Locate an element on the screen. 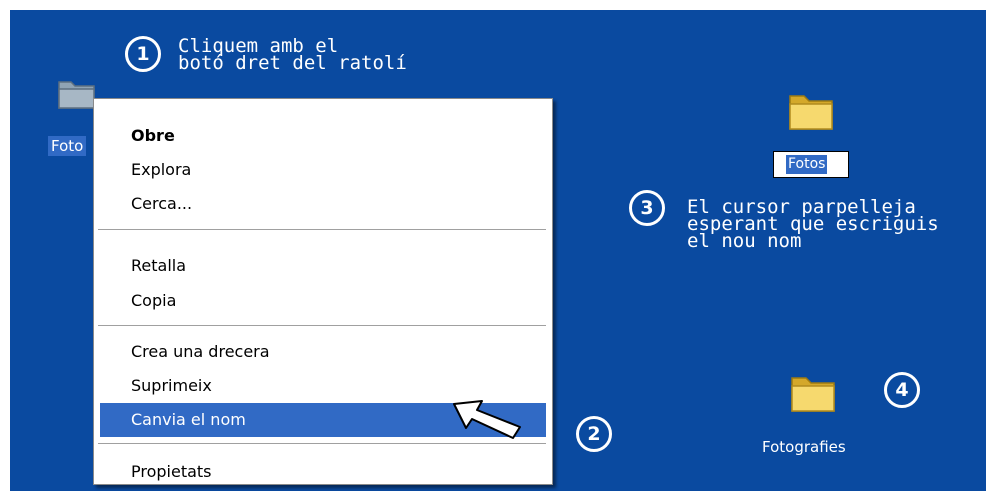 The width and height of the screenshot is (996, 504). step-1-note: Cliquem amb el botó dret del ratolí is located at coordinates (292, 54).